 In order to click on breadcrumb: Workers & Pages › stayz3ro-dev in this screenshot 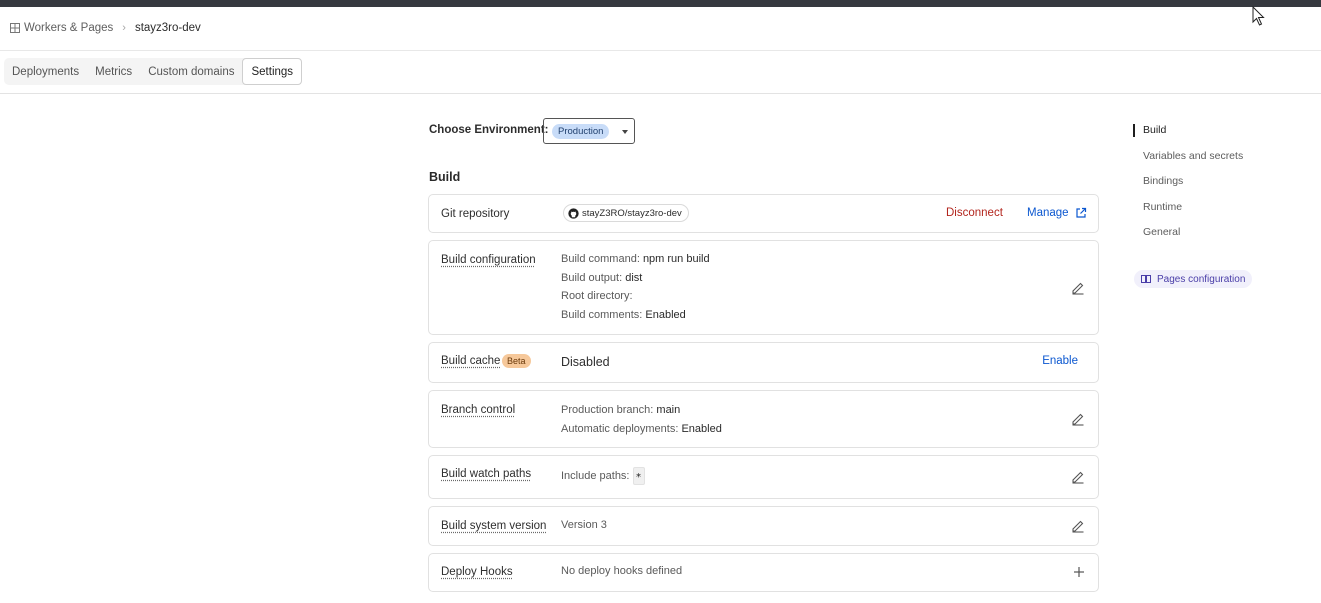, I will do `click(105, 28)`.